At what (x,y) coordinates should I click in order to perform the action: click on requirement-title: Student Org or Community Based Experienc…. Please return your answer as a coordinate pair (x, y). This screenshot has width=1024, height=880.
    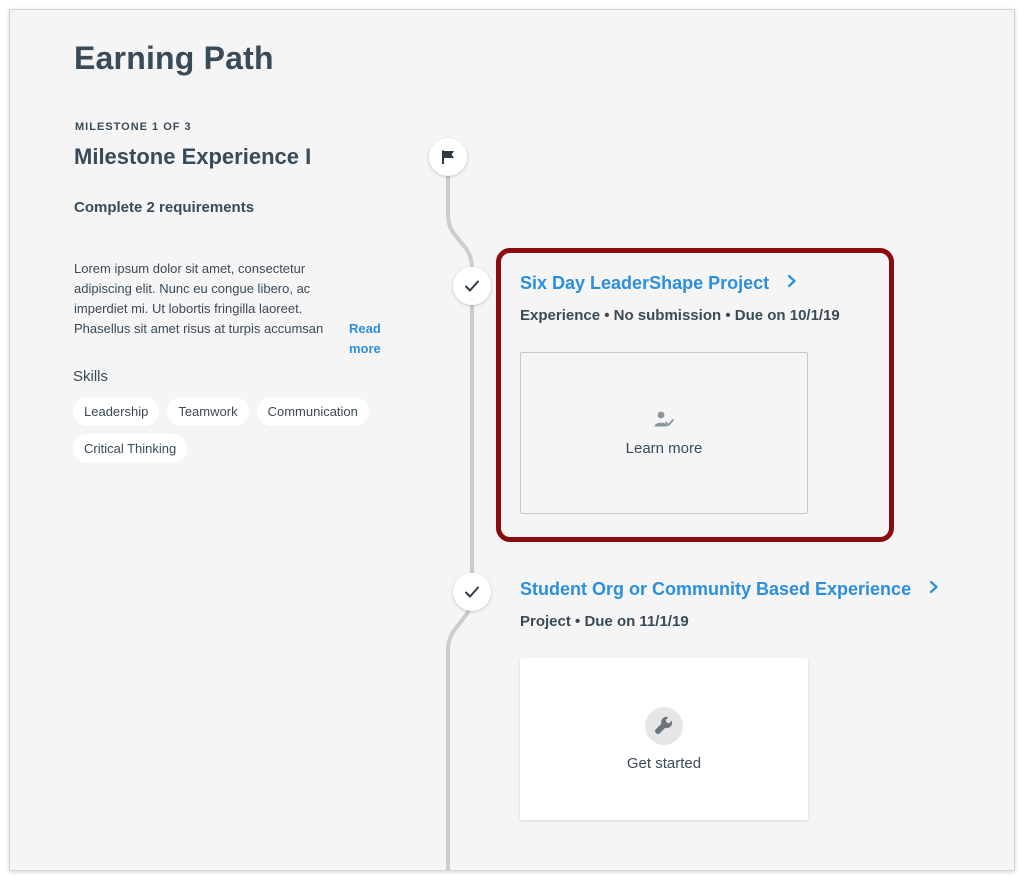
    Looking at the image, I should click on (716, 589).